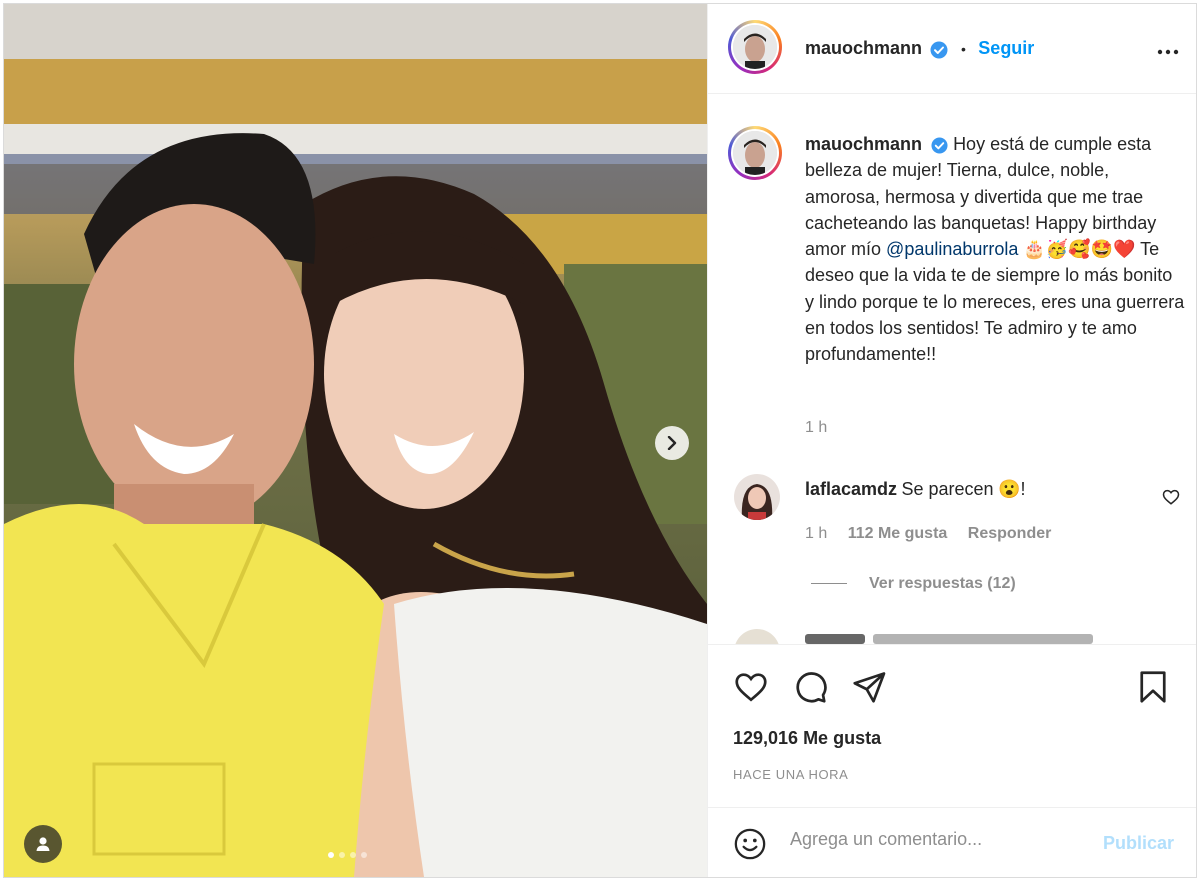 This screenshot has height=881, width=1200. What do you see at coordinates (898, 533) in the screenshot?
I see `comment-likes: 112 Me gusta` at bounding box center [898, 533].